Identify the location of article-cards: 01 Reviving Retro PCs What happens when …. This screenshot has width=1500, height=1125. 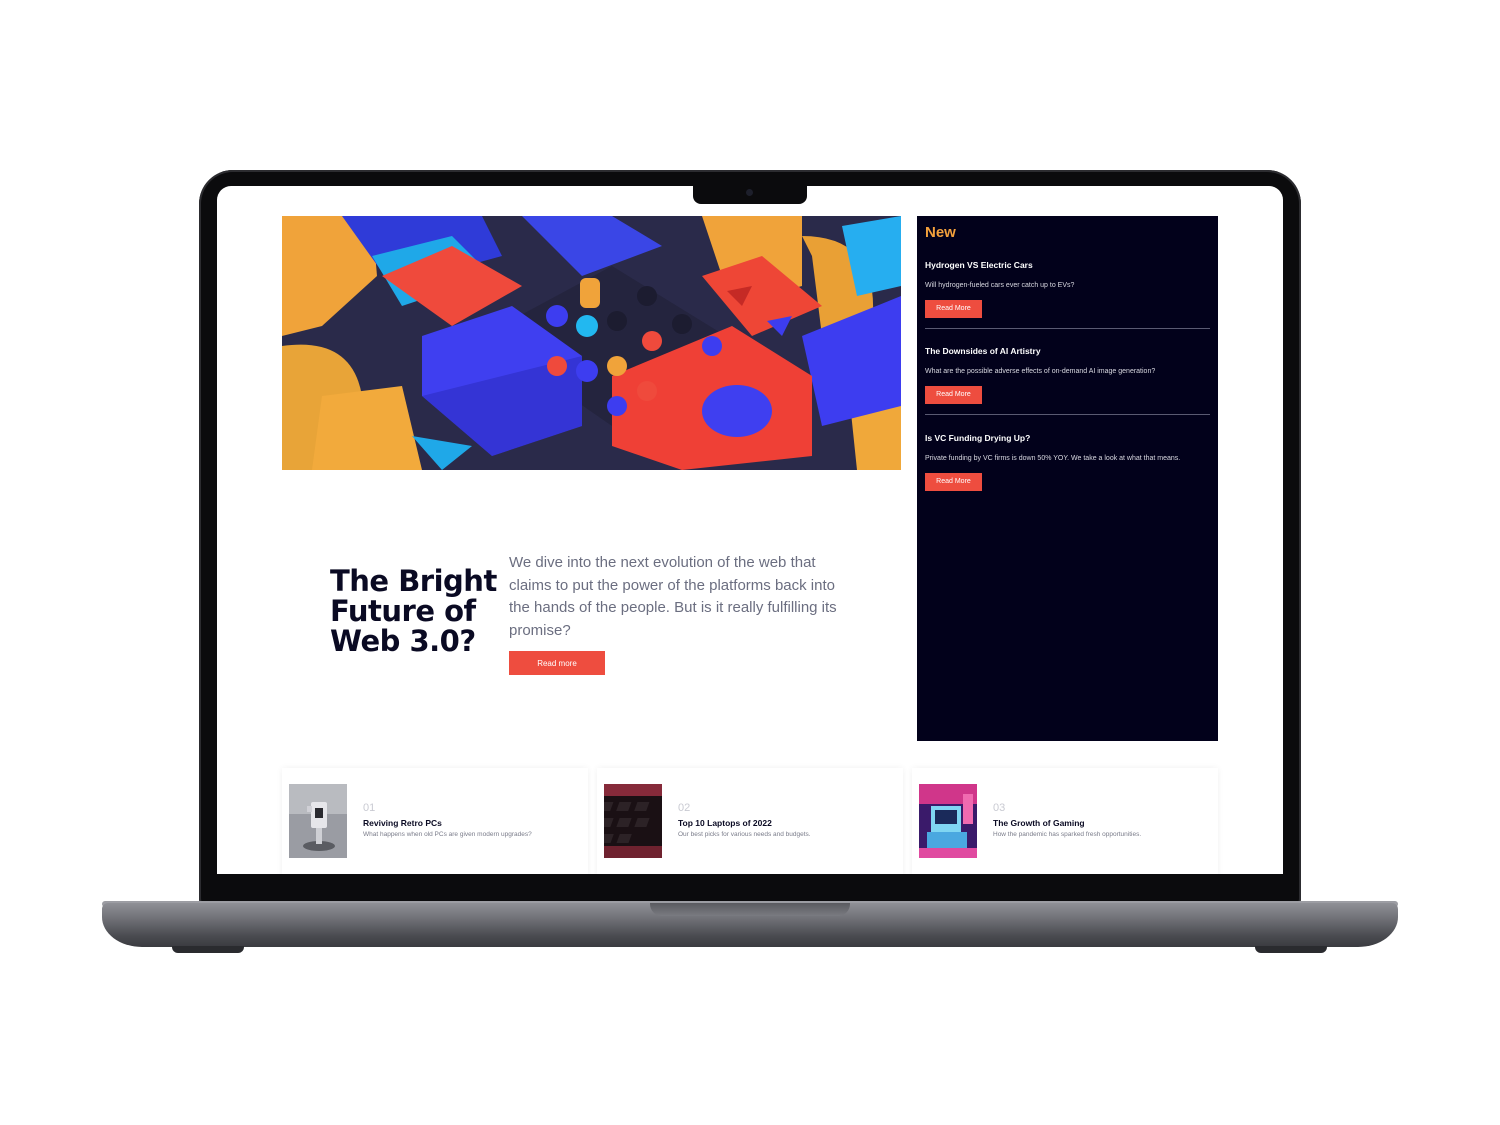
(750, 821).